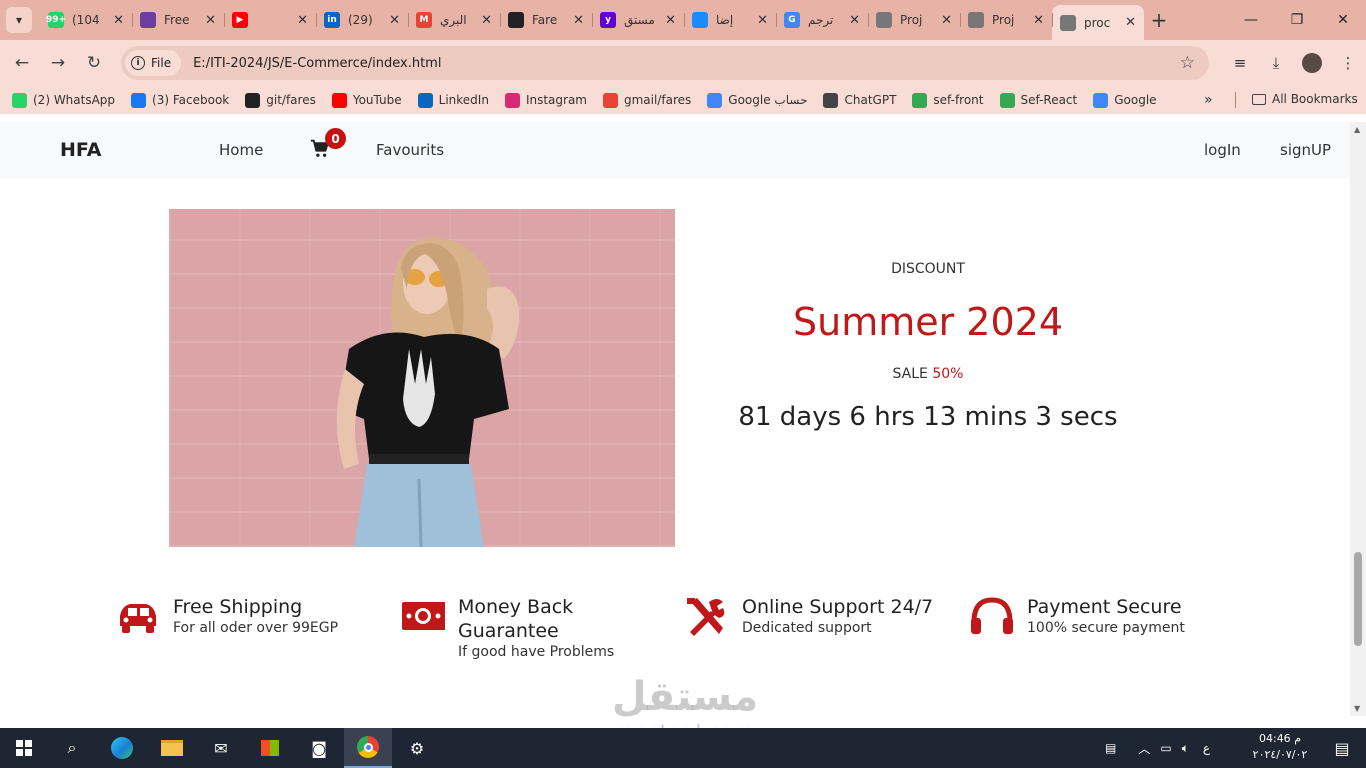 The width and height of the screenshot is (1366, 768). Describe the element at coordinates (859, 100) in the screenshot. I see `bookmark-item: ChatGPT` at that location.